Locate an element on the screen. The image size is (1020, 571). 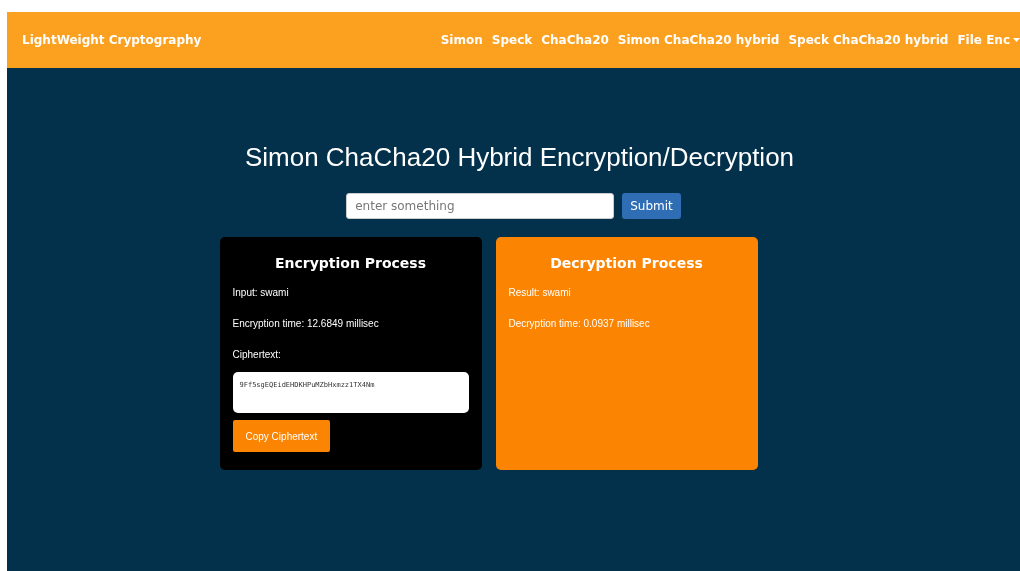
nav-link: Speck ChaCha20 hybrid is located at coordinates (868, 40).